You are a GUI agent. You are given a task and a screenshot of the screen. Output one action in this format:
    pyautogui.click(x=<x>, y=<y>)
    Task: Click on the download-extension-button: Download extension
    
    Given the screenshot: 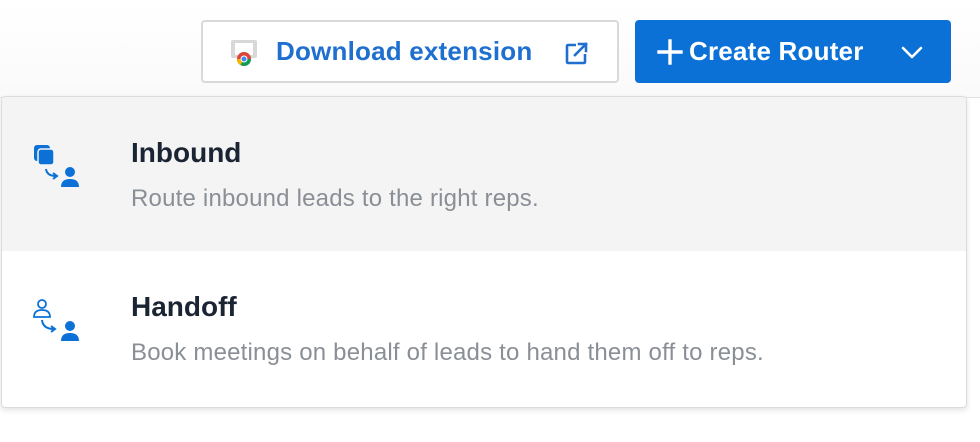 What is the action you would take?
    pyautogui.click(x=410, y=51)
    